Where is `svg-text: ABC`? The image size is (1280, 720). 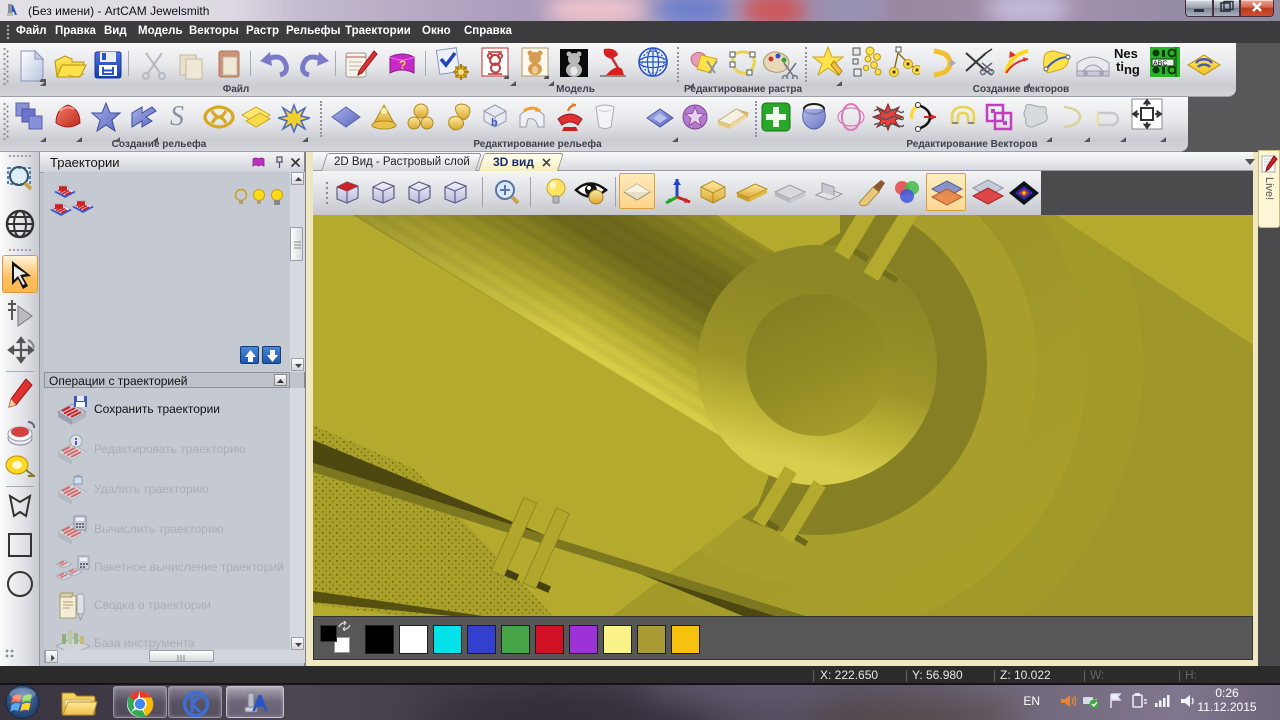
svg-text: ABC is located at coordinates (1160, 64).